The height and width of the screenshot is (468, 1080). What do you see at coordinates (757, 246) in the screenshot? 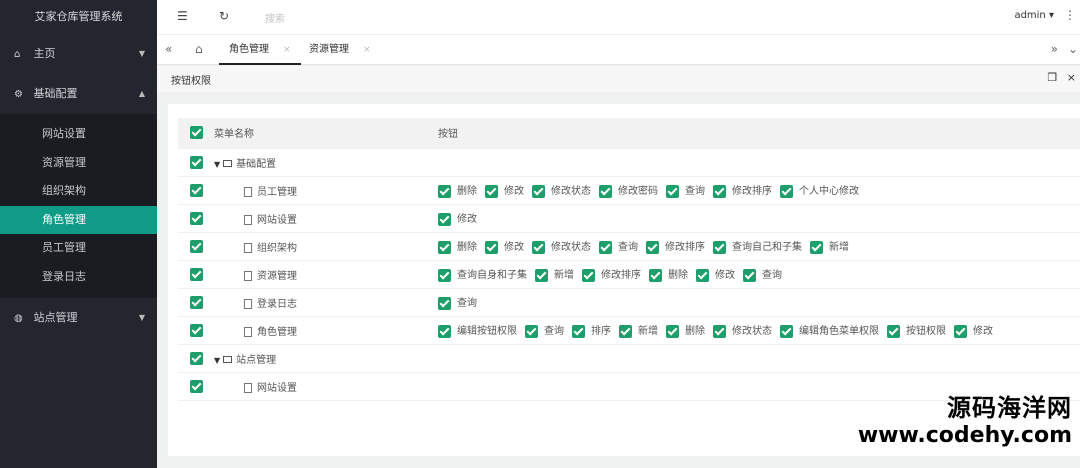
I see `permission-option: 查询自己和子集` at bounding box center [757, 246].